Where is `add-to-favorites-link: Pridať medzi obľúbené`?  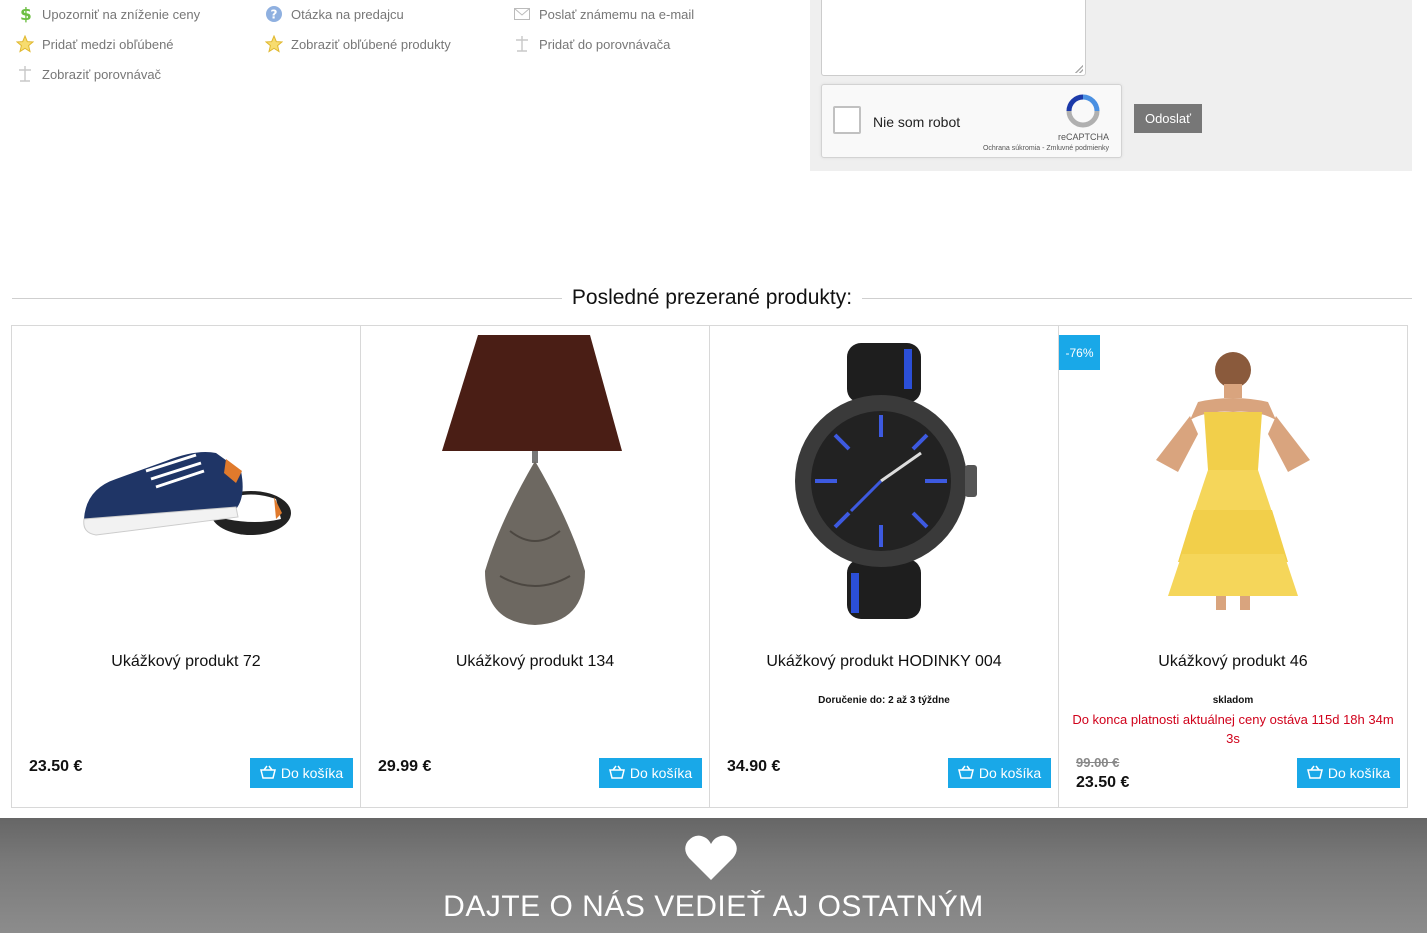 add-to-favorites-link: Pridať medzi obľúbené is located at coordinates (95, 44).